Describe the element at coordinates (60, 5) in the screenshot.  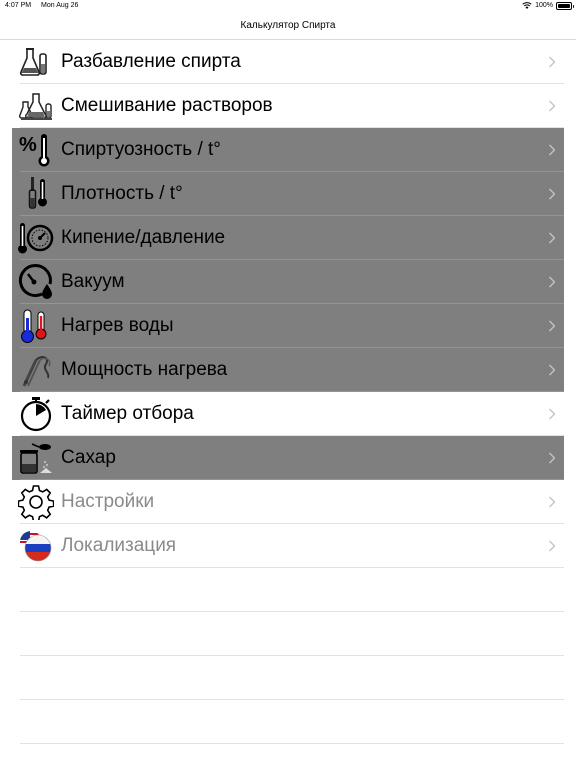
I see `status-date: Mon Aug 26` at that location.